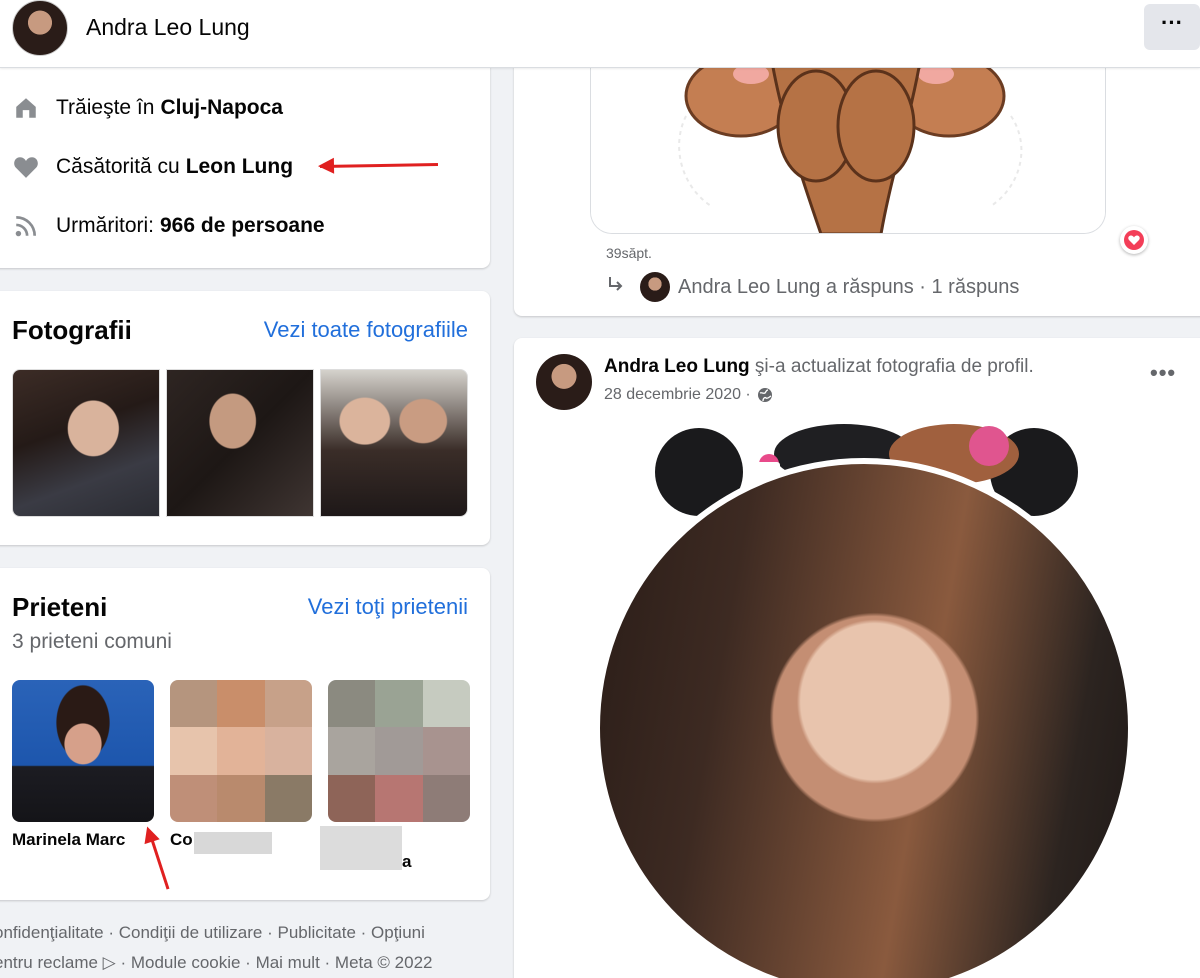 The height and width of the screenshot is (978, 1200). Describe the element at coordinates (221, 108) in the screenshot. I see `lives-city: Cluj-Napoca` at that location.